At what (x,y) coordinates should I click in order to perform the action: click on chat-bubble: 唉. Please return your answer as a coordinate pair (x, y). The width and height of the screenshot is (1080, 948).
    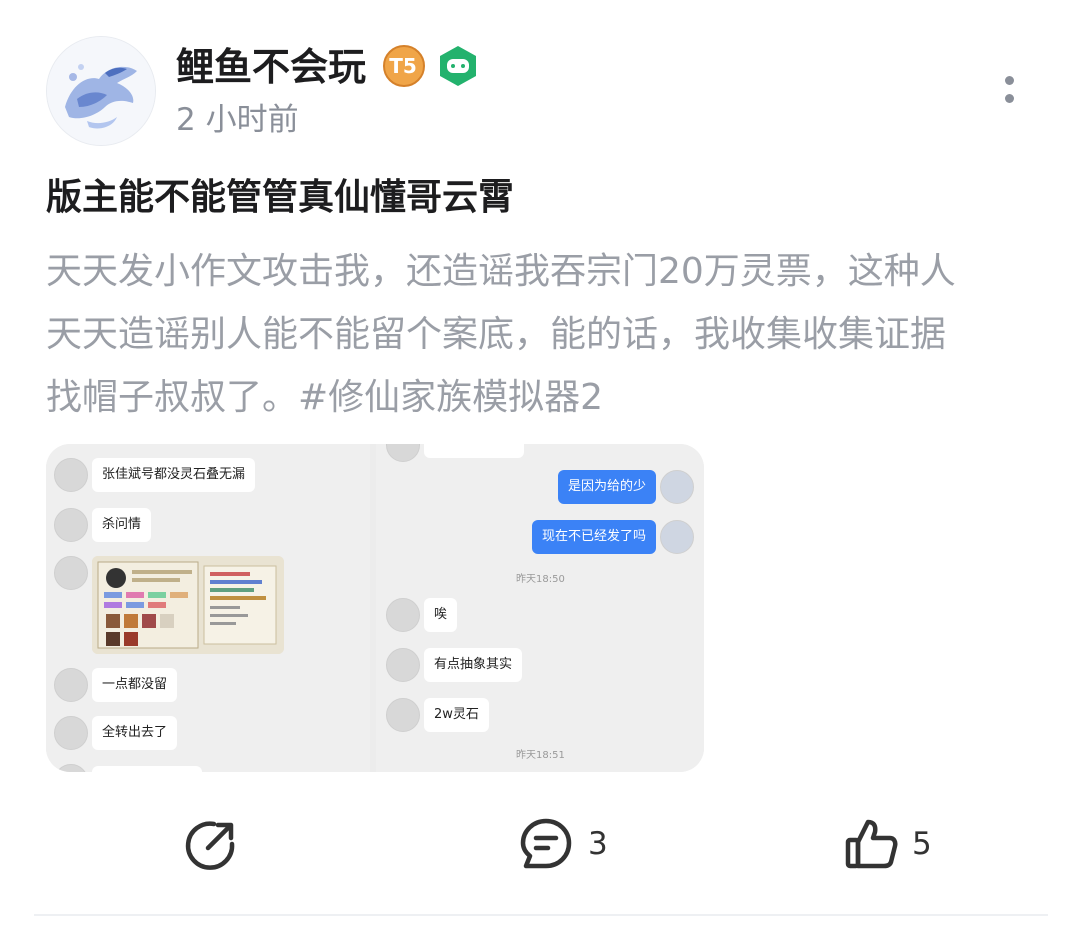
    Looking at the image, I should click on (441, 615).